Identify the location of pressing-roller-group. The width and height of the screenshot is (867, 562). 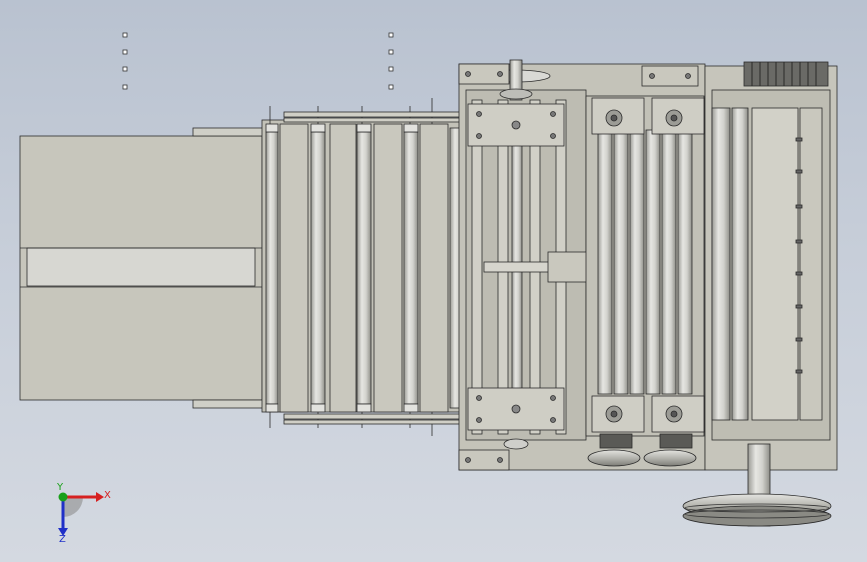
(645, 266).